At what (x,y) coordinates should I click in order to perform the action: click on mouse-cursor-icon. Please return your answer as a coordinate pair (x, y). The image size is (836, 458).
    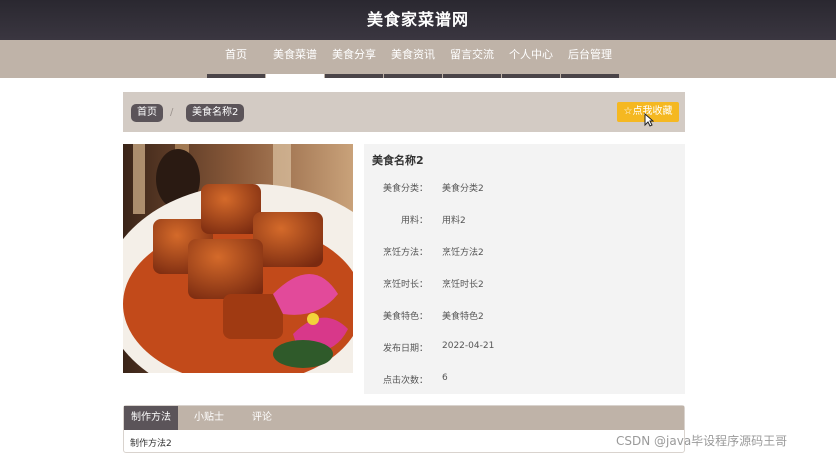
    Looking at the image, I should click on (649, 120).